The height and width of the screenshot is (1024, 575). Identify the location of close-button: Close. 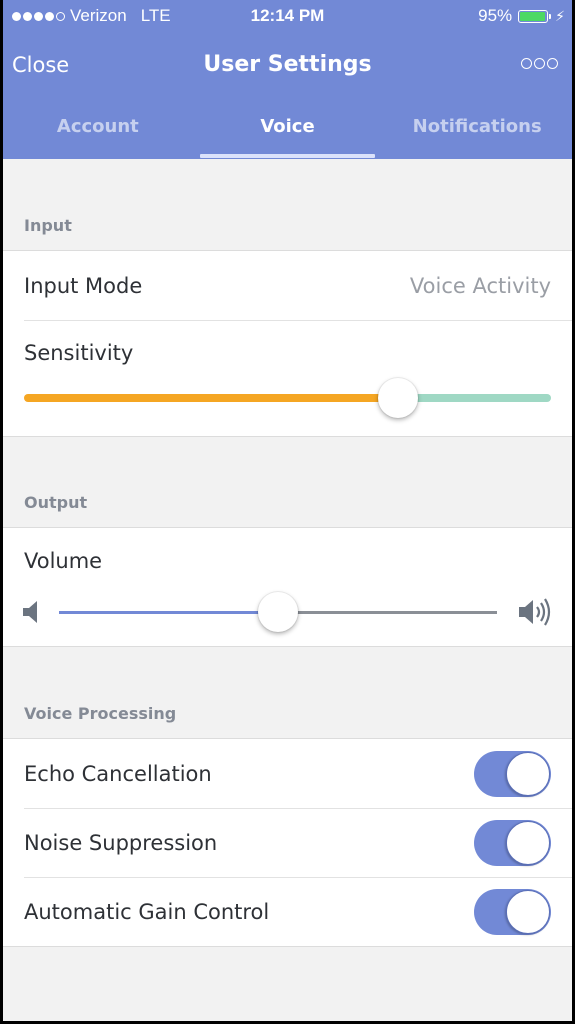
(40, 65).